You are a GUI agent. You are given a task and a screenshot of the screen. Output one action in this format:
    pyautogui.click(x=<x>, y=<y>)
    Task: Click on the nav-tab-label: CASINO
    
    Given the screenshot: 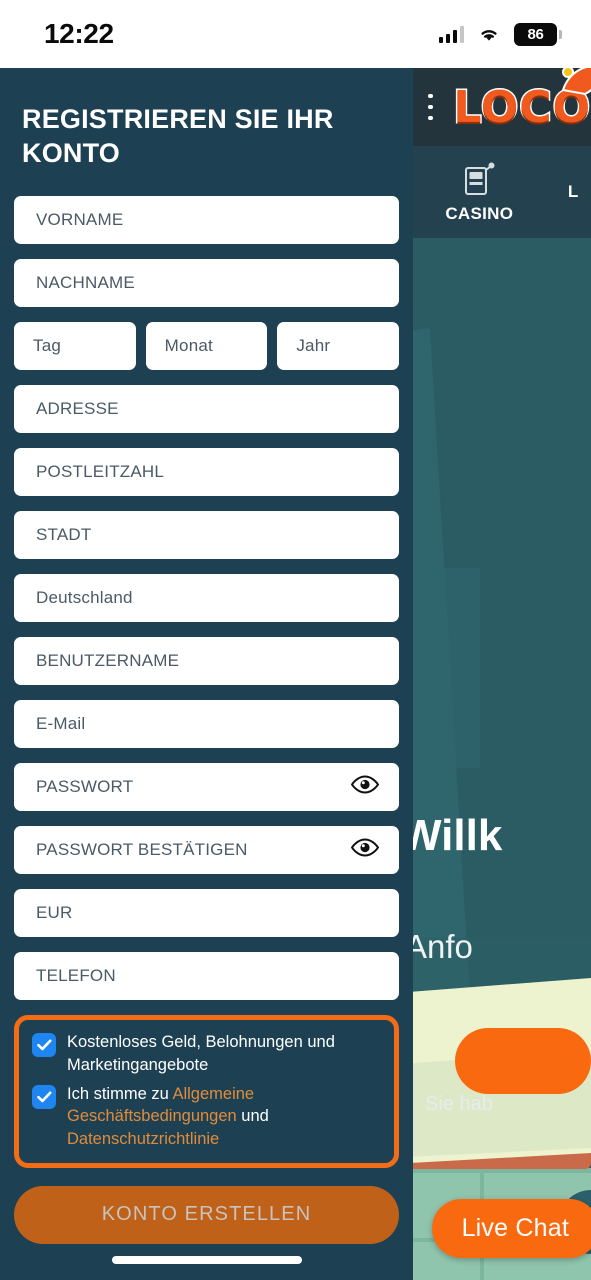 What is the action you would take?
    pyautogui.click(x=479, y=213)
    